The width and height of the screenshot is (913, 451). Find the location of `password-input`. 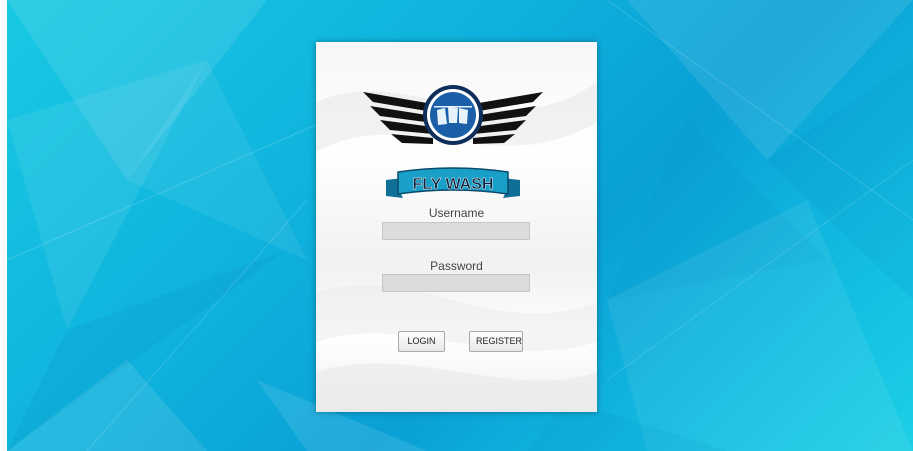

password-input is located at coordinates (456, 283).